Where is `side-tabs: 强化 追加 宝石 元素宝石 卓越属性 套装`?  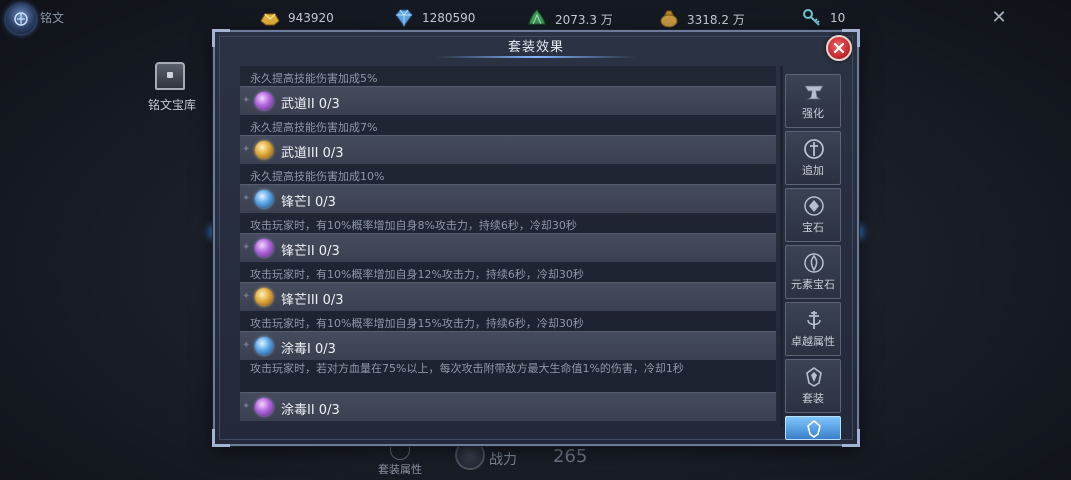 side-tabs: 强化 追加 宝石 元素宝石 卓越属性 套装 is located at coordinates (813, 257).